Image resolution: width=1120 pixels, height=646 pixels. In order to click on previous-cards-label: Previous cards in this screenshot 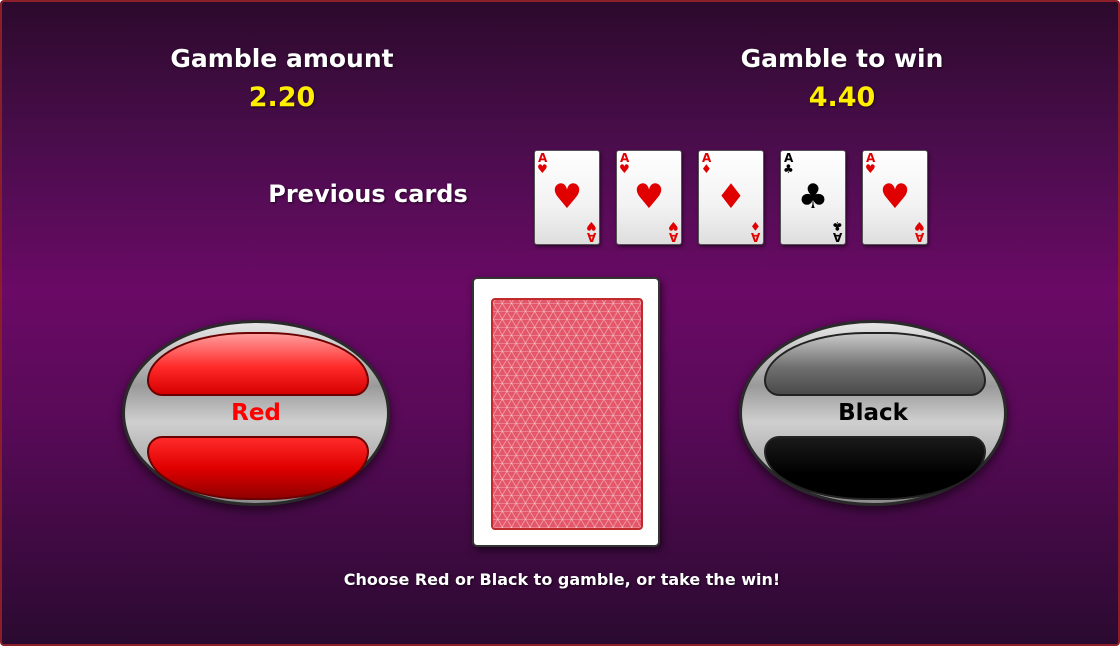, I will do `click(368, 194)`.